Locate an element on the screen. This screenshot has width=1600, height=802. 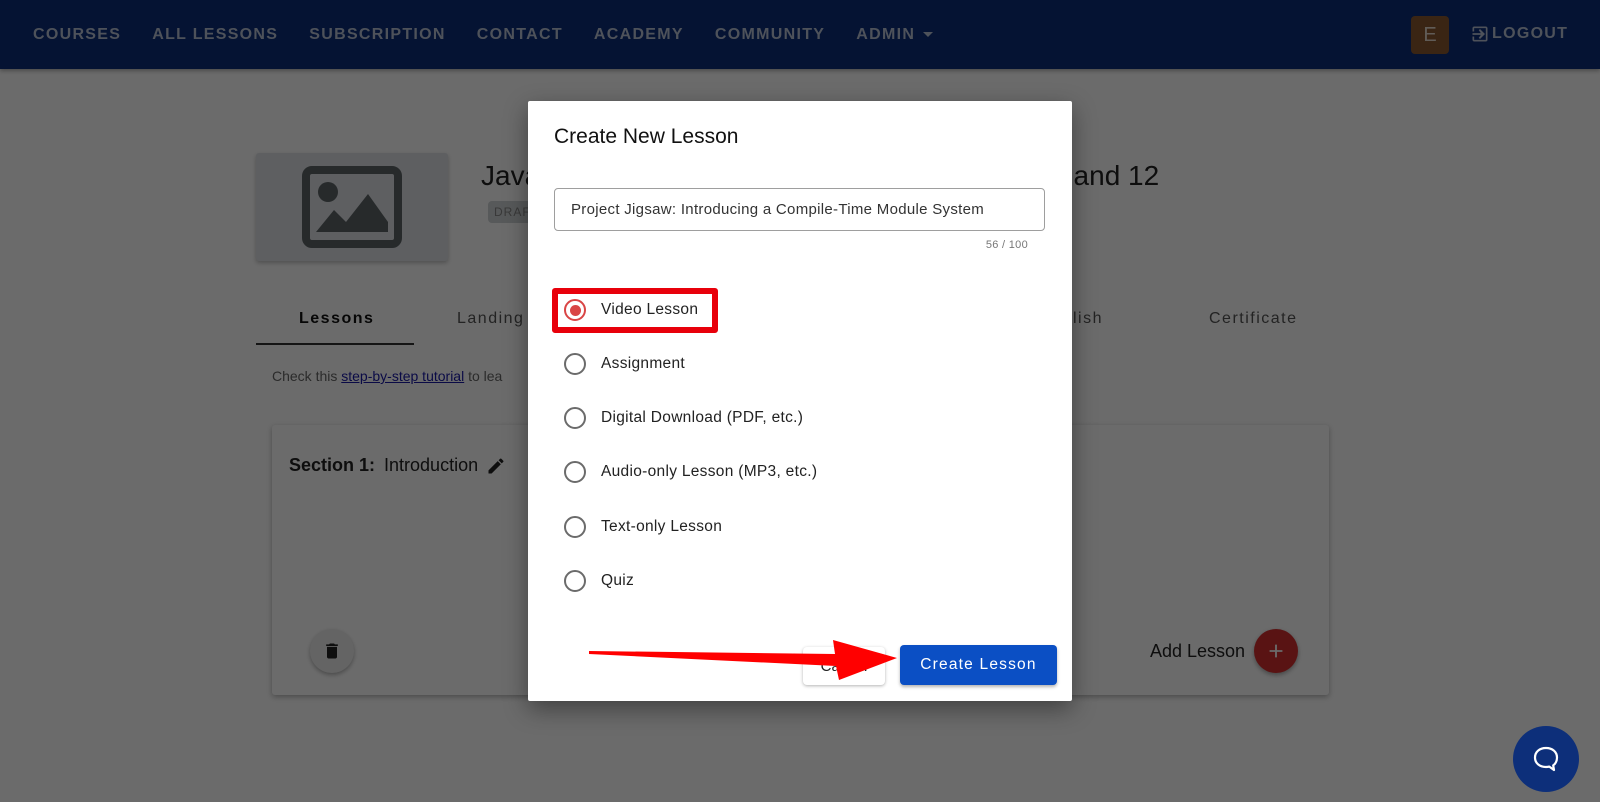
character-counter: 56 / 100 is located at coordinates (1006, 245).